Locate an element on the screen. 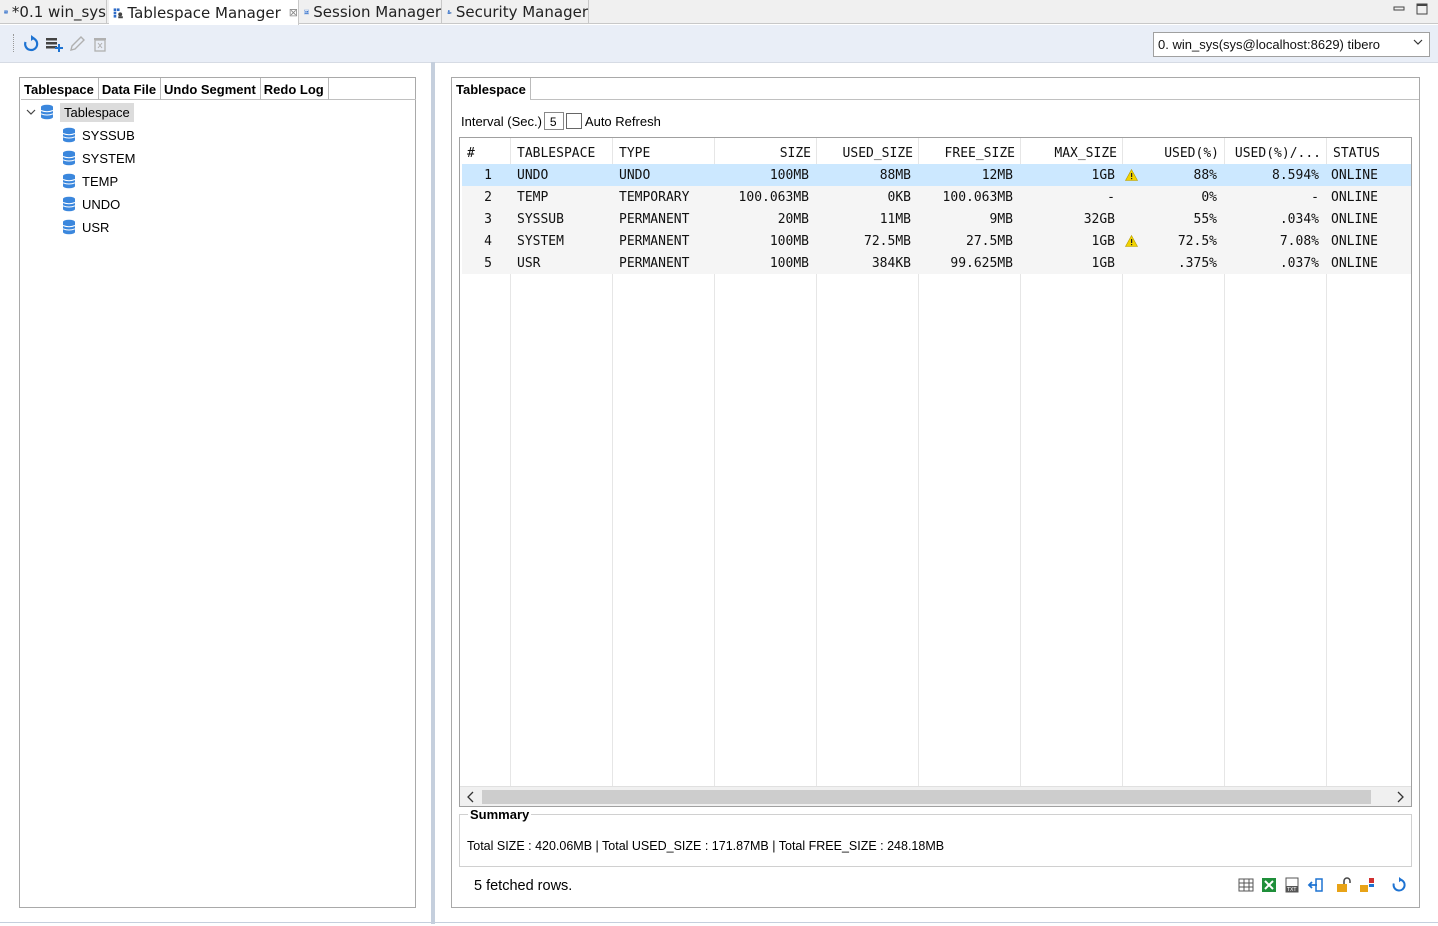  tab-label: Tablespace Manager is located at coordinates (204, 12).